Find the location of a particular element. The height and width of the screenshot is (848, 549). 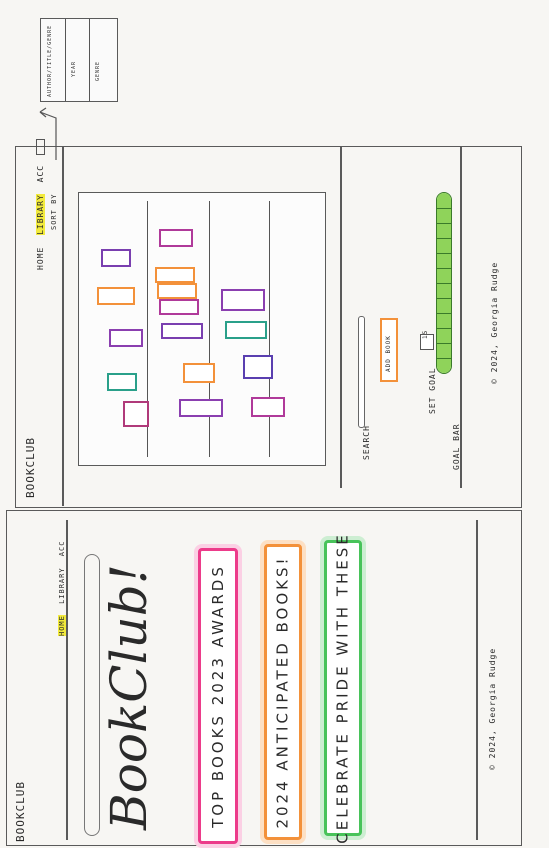

goal-input: 15 is located at coordinates (427, 339).